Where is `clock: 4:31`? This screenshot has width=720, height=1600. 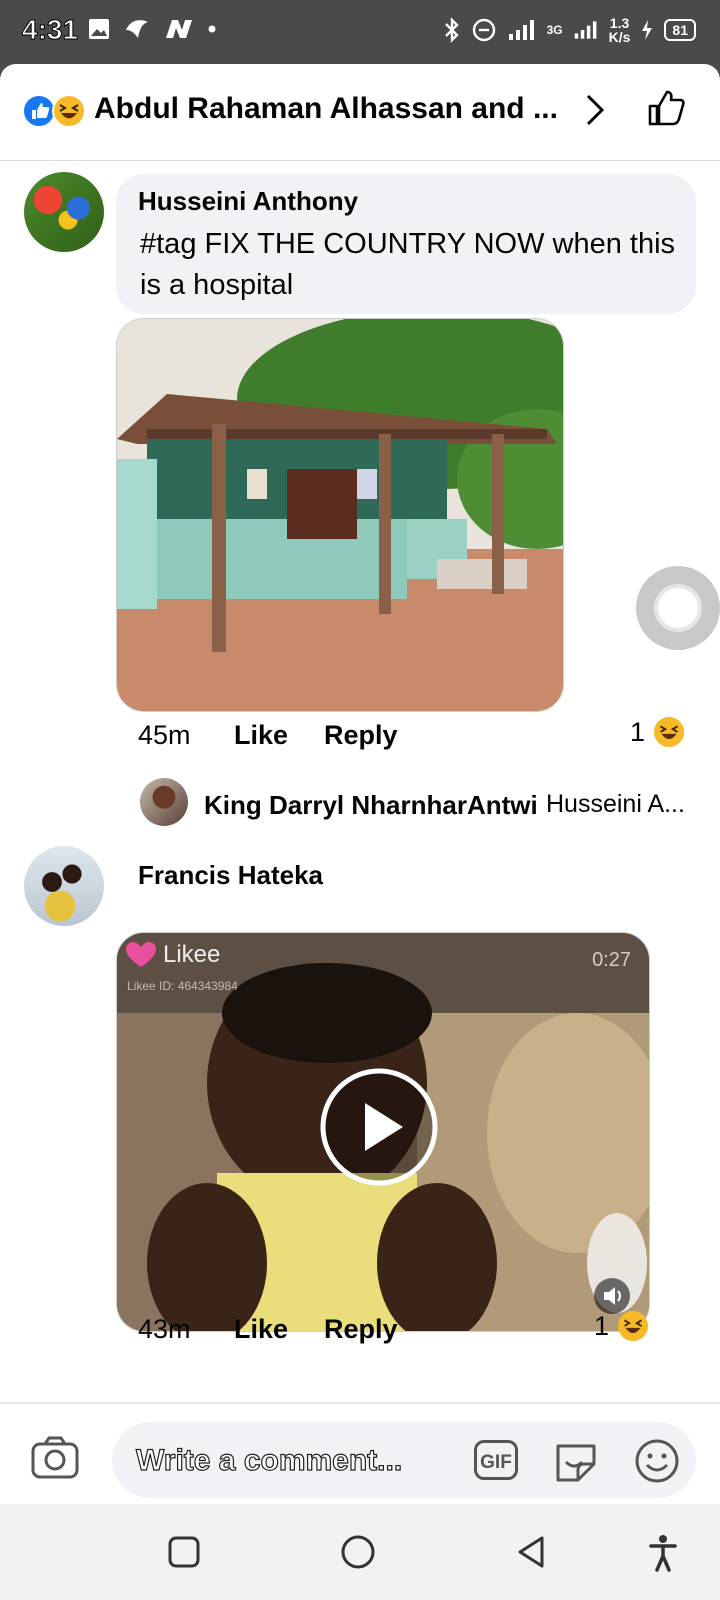
clock: 4:31 is located at coordinates (50, 30).